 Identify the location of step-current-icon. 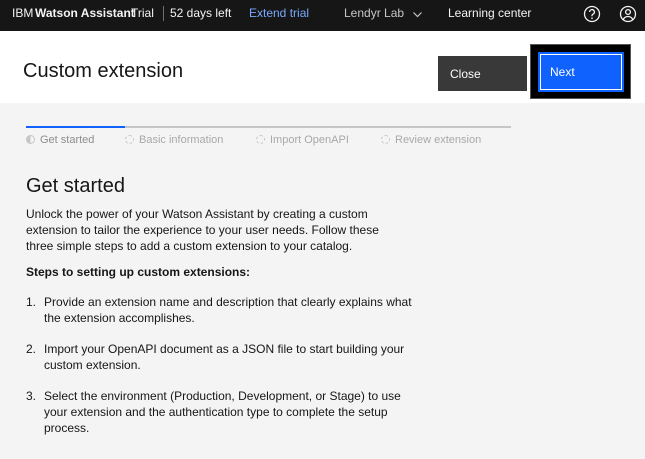
(30, 139).